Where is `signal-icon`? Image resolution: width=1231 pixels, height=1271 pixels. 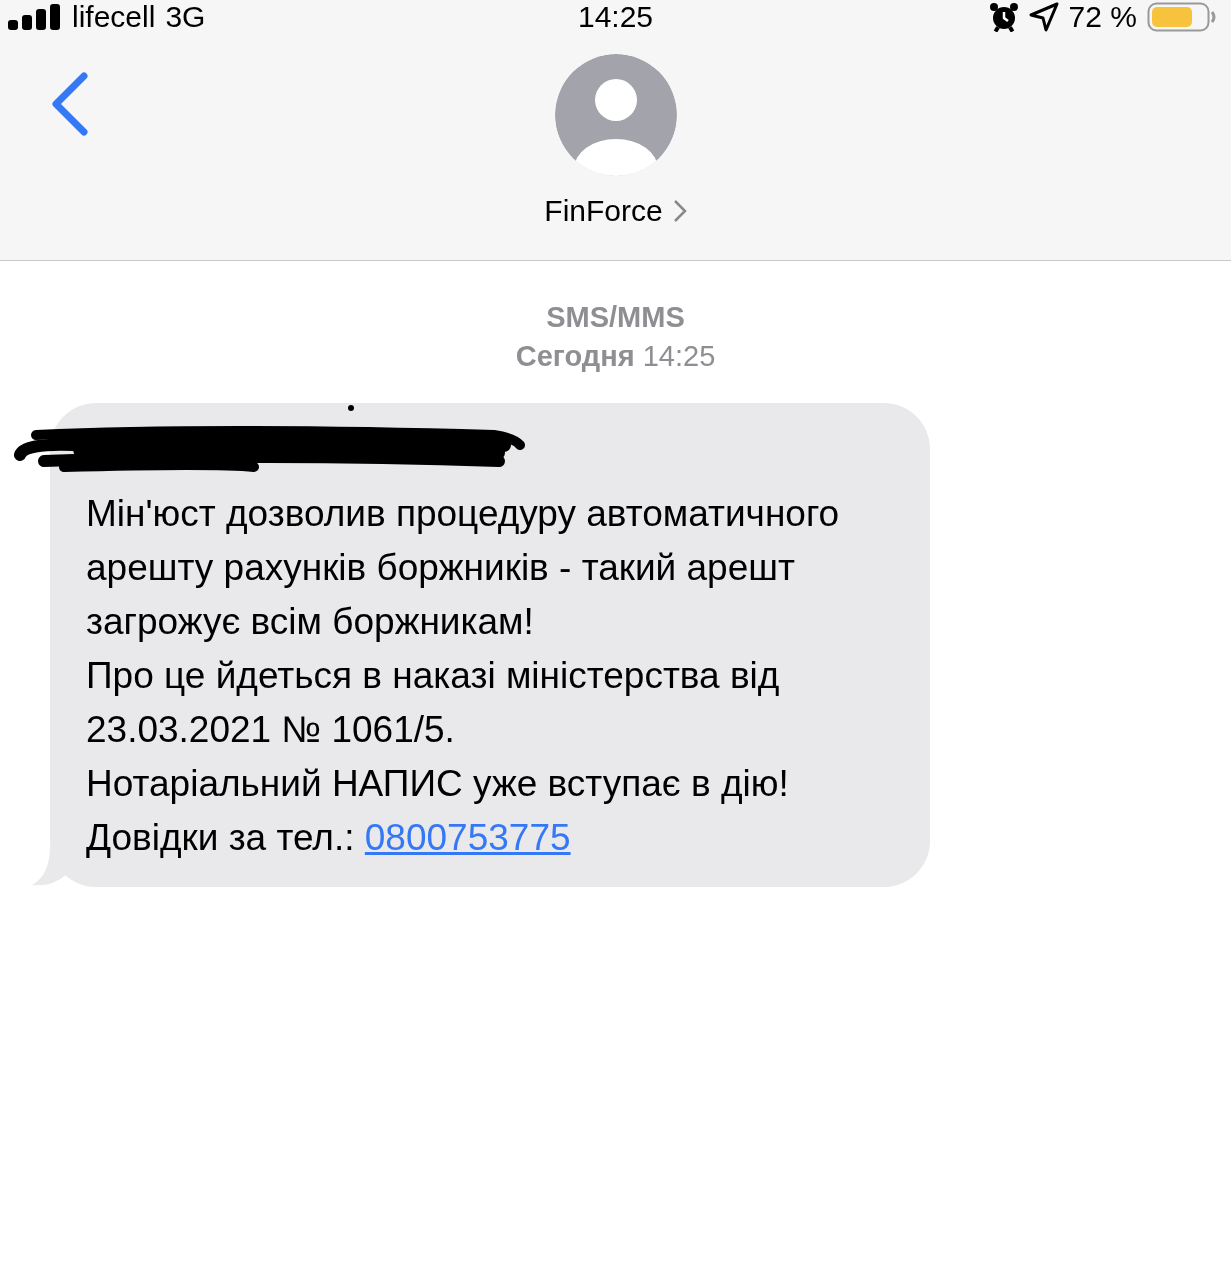 signal-icon is located at coordinates (35, 17).